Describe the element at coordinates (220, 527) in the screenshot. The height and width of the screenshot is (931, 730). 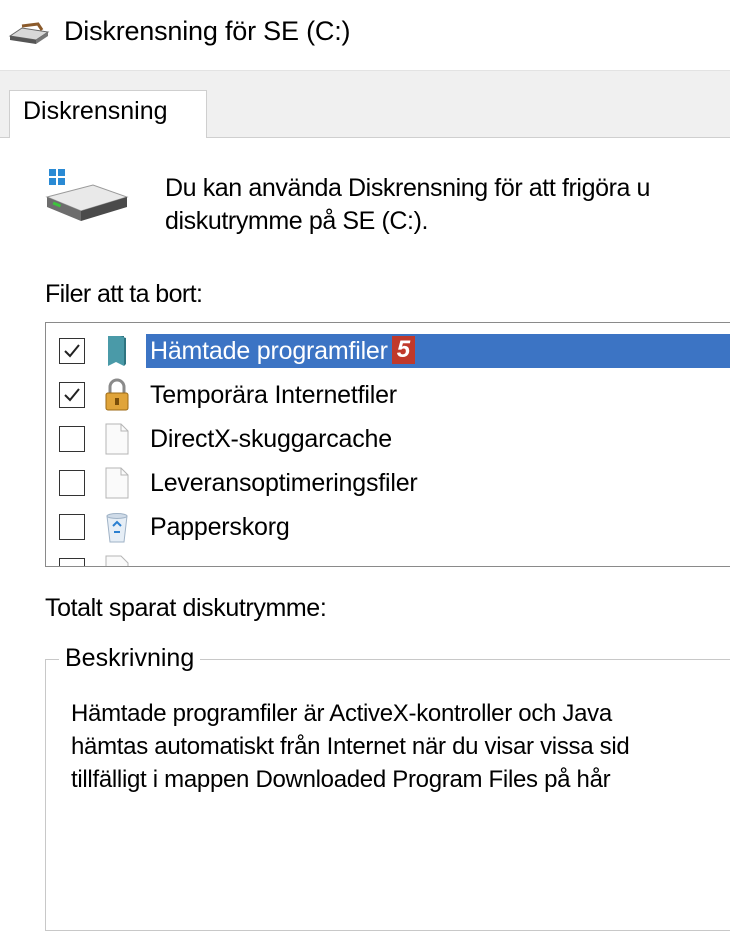
I see `item-label: Papperskorg` at that location.